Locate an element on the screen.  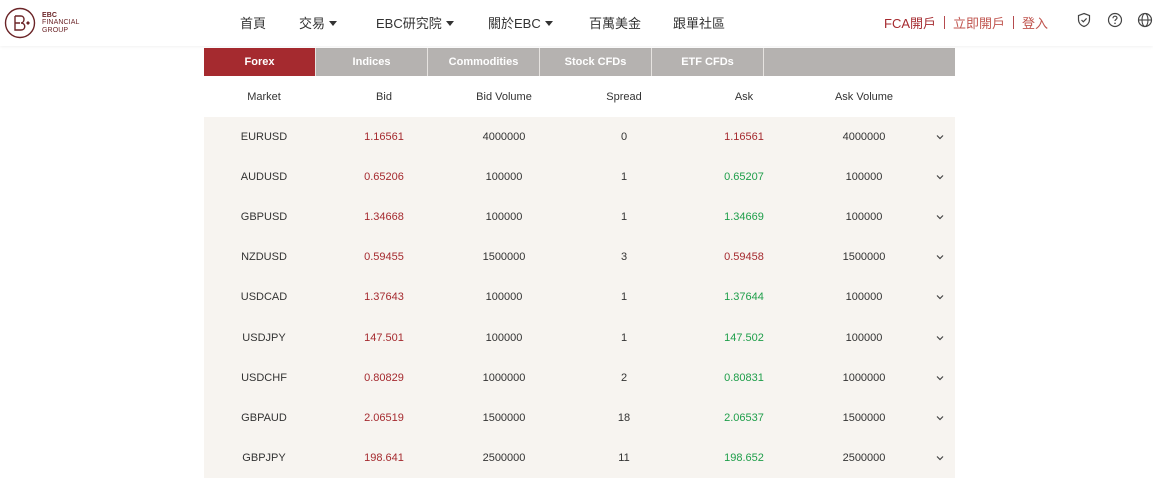
nav-copy-trading-label: 跟單社區 is located at coordinates (699, 23).